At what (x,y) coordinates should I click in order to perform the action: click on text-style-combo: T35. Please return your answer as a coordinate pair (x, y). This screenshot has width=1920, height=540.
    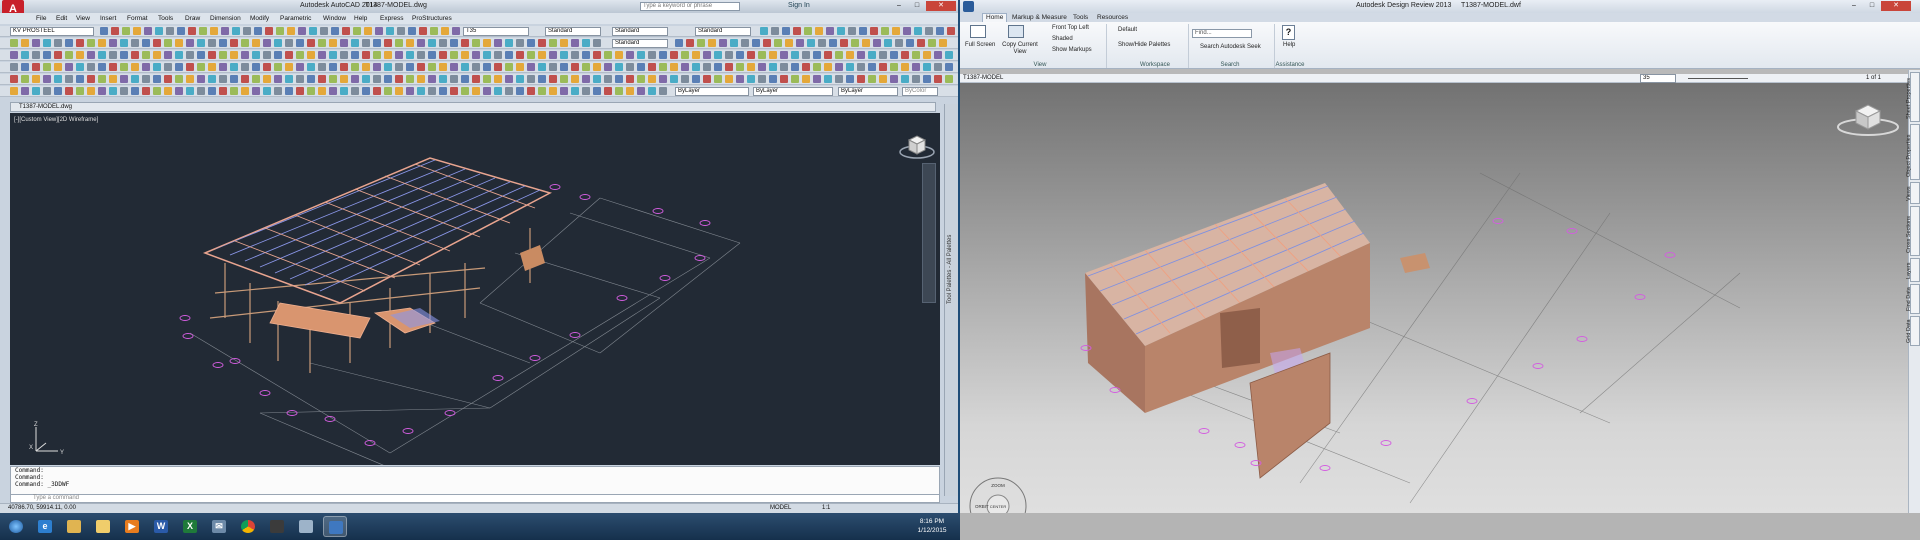
    Looking at the image, I should click on (496, 31).